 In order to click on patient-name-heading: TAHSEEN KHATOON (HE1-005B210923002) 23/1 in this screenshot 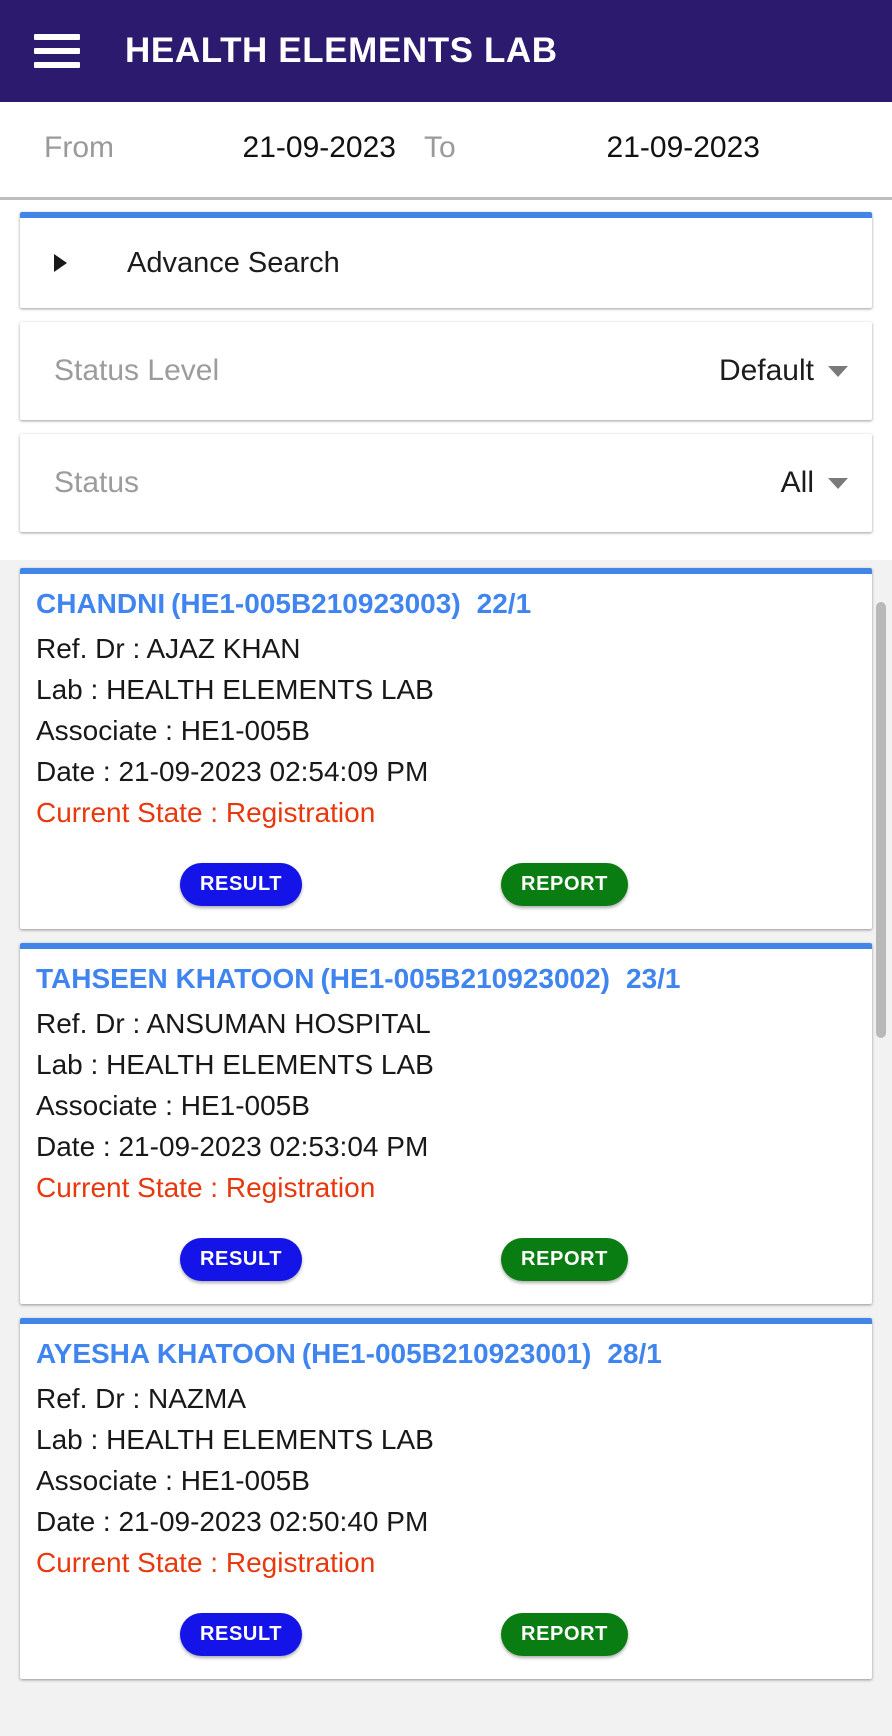, I will do `click(444, 979)`.